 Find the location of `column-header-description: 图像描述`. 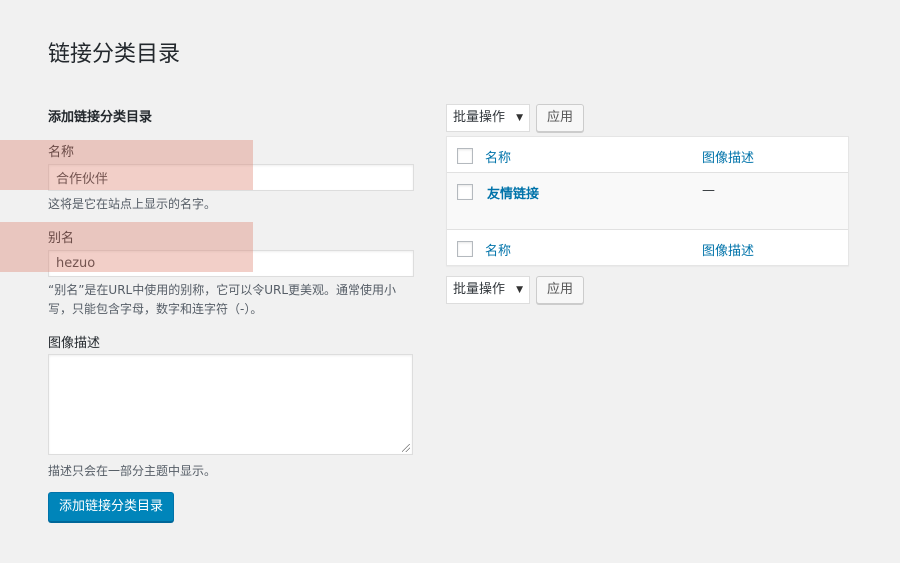

column-header-description: 图像描述 is located at coordinates (728, 154).